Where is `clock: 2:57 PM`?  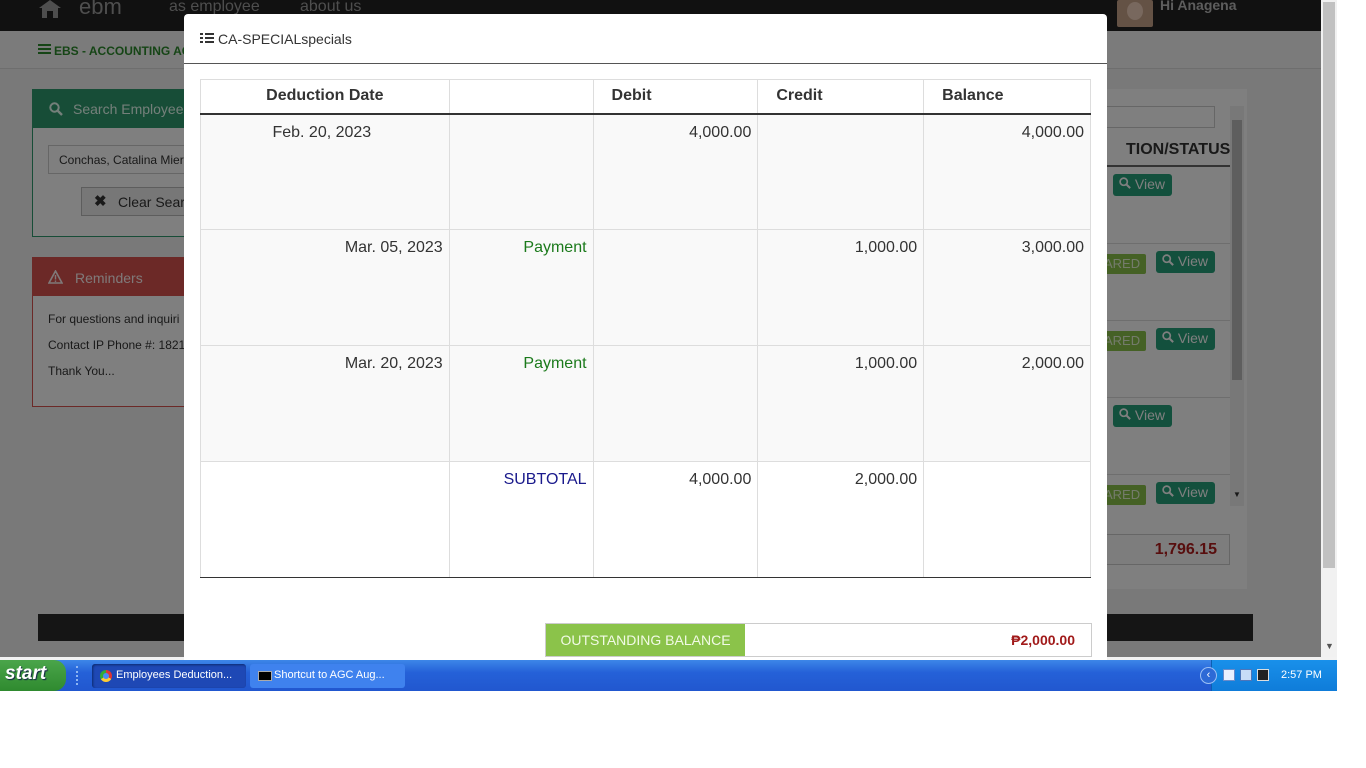 clock: 2:57 PM is located at coordinates (1301, 675).